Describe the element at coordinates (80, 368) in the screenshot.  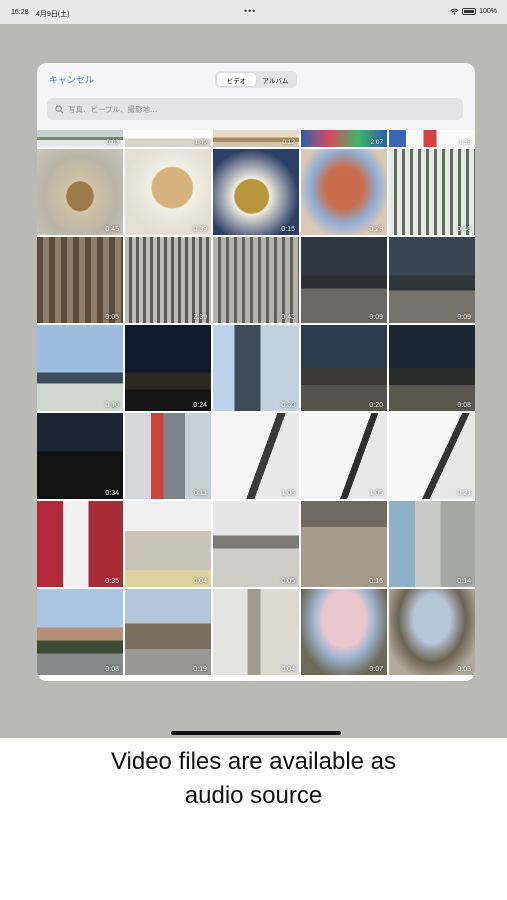
I see `video-thumbnail: 0:10` at that location.